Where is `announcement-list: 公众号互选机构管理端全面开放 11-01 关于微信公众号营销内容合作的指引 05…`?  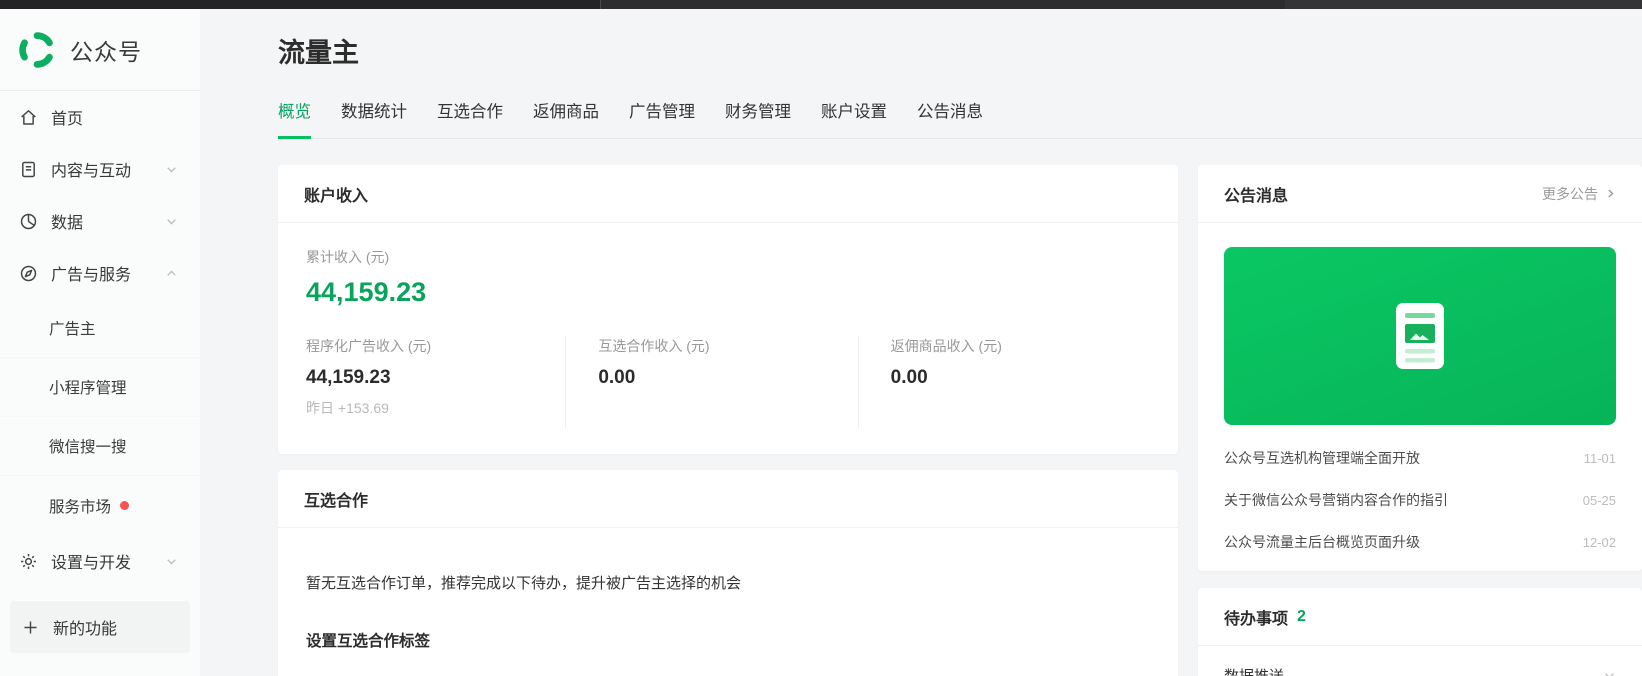 announcement-list: 公众号互选机构管理端全面开放 11-01 关于微信公众号营销内容合作的指引 05… is located at coordinates (1420, 500).